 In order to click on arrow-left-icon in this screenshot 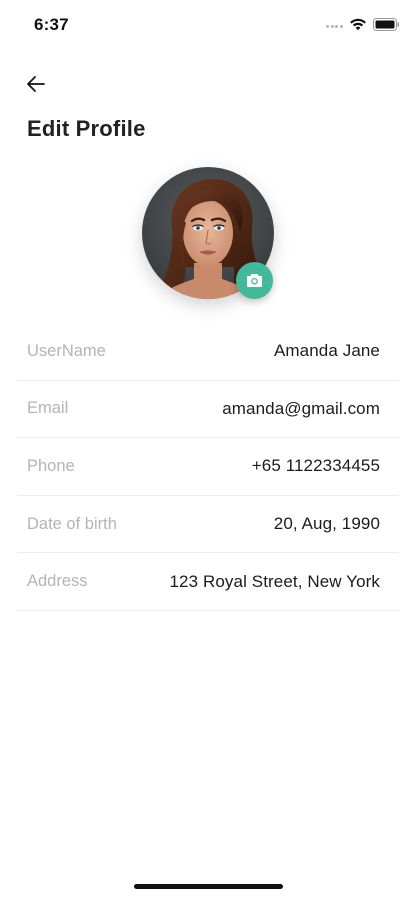, I will do `click(36, 84)`.